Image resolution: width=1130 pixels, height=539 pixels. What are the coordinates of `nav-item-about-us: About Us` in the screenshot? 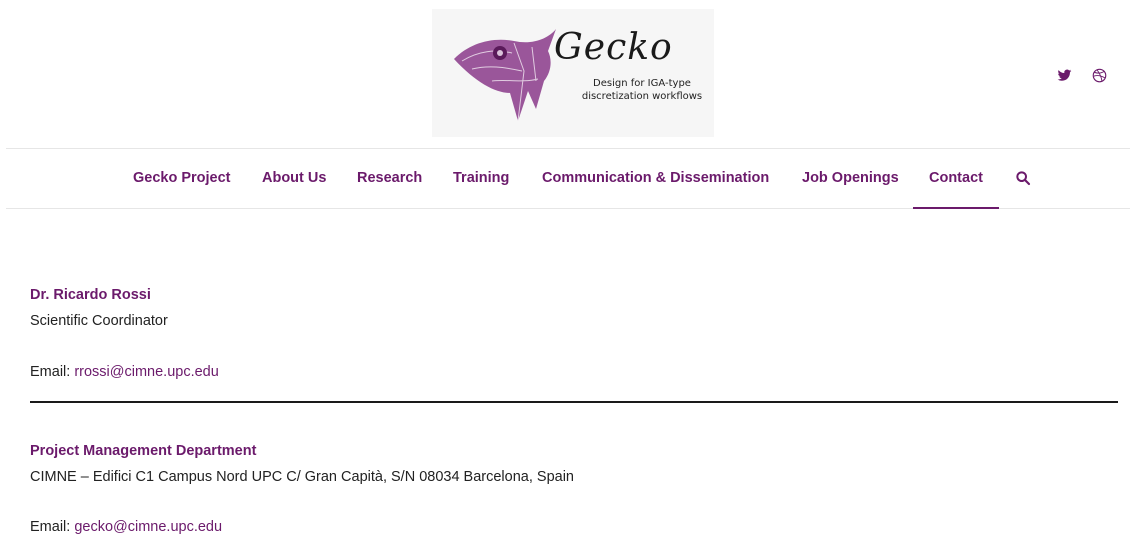 It's located at (294, 178).